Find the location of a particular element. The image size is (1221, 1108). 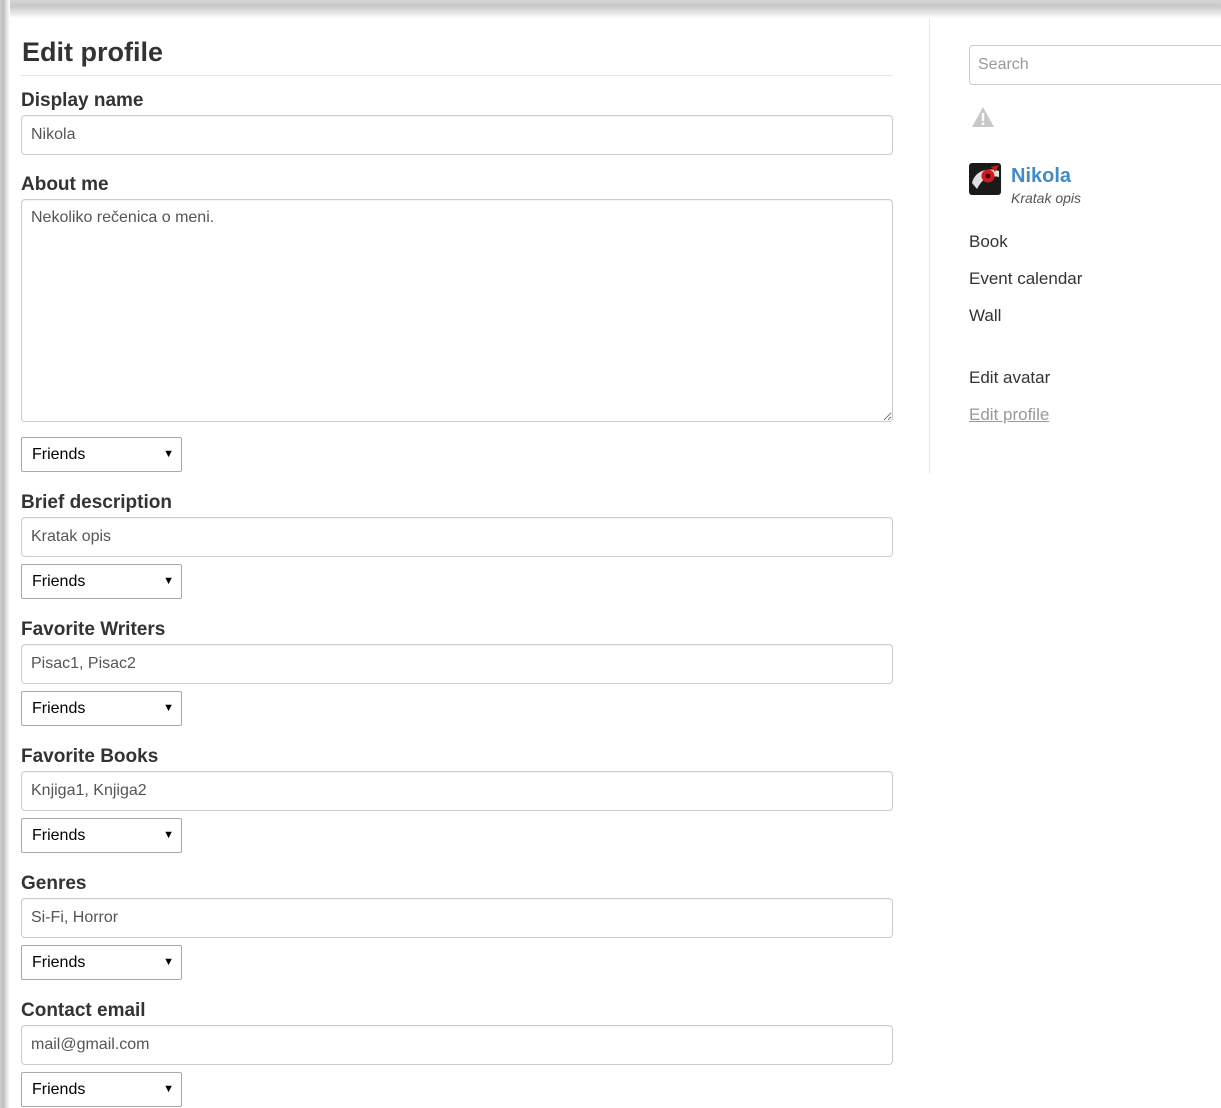

genres-visibility-select: Friends ▼ is located at coordinates (101, 962).